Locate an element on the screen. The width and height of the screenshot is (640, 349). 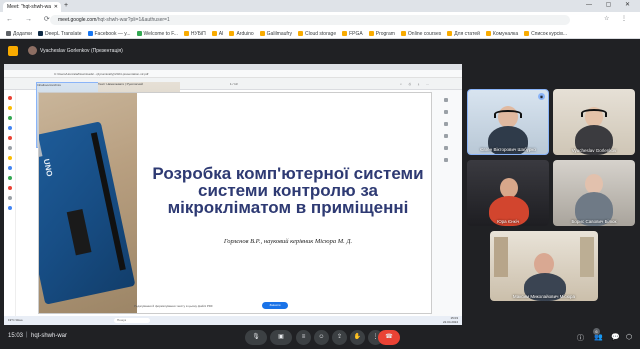
bookmark-label: FPGA is located at coordinates (356, 34).